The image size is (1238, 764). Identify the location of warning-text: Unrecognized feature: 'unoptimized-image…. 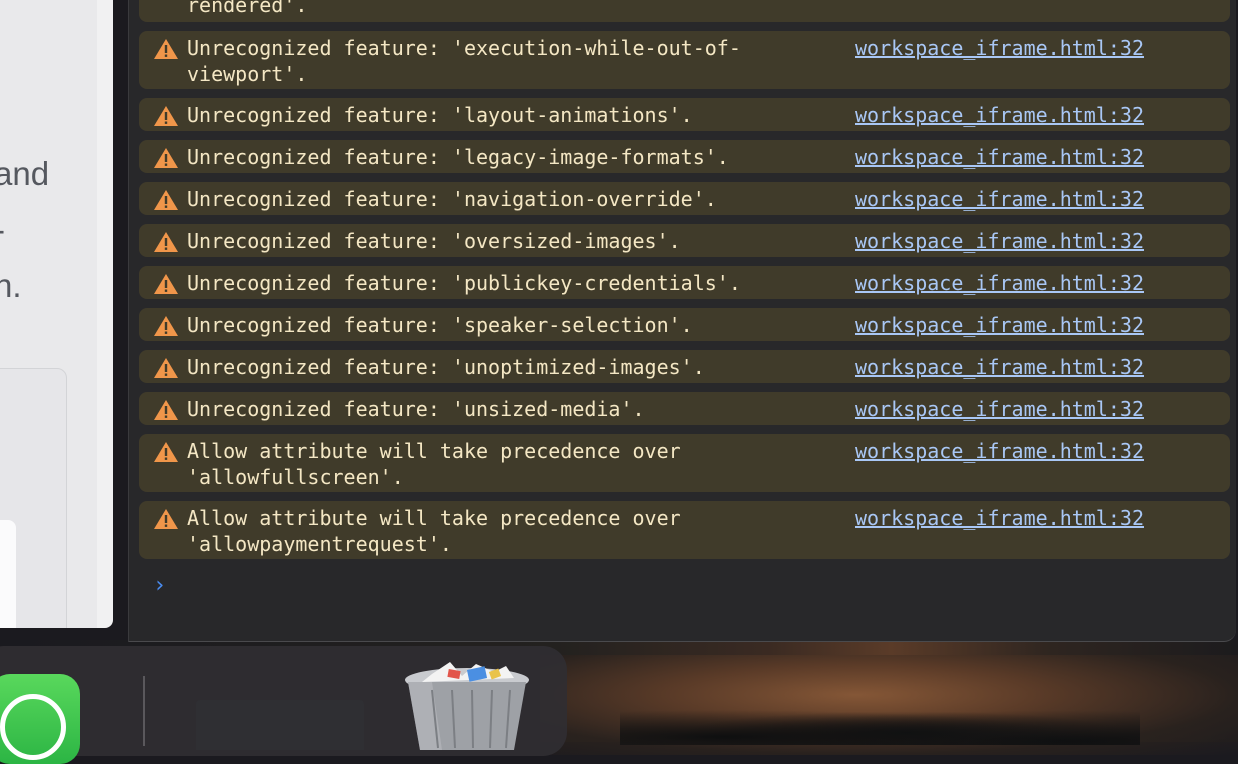
(446, 367).